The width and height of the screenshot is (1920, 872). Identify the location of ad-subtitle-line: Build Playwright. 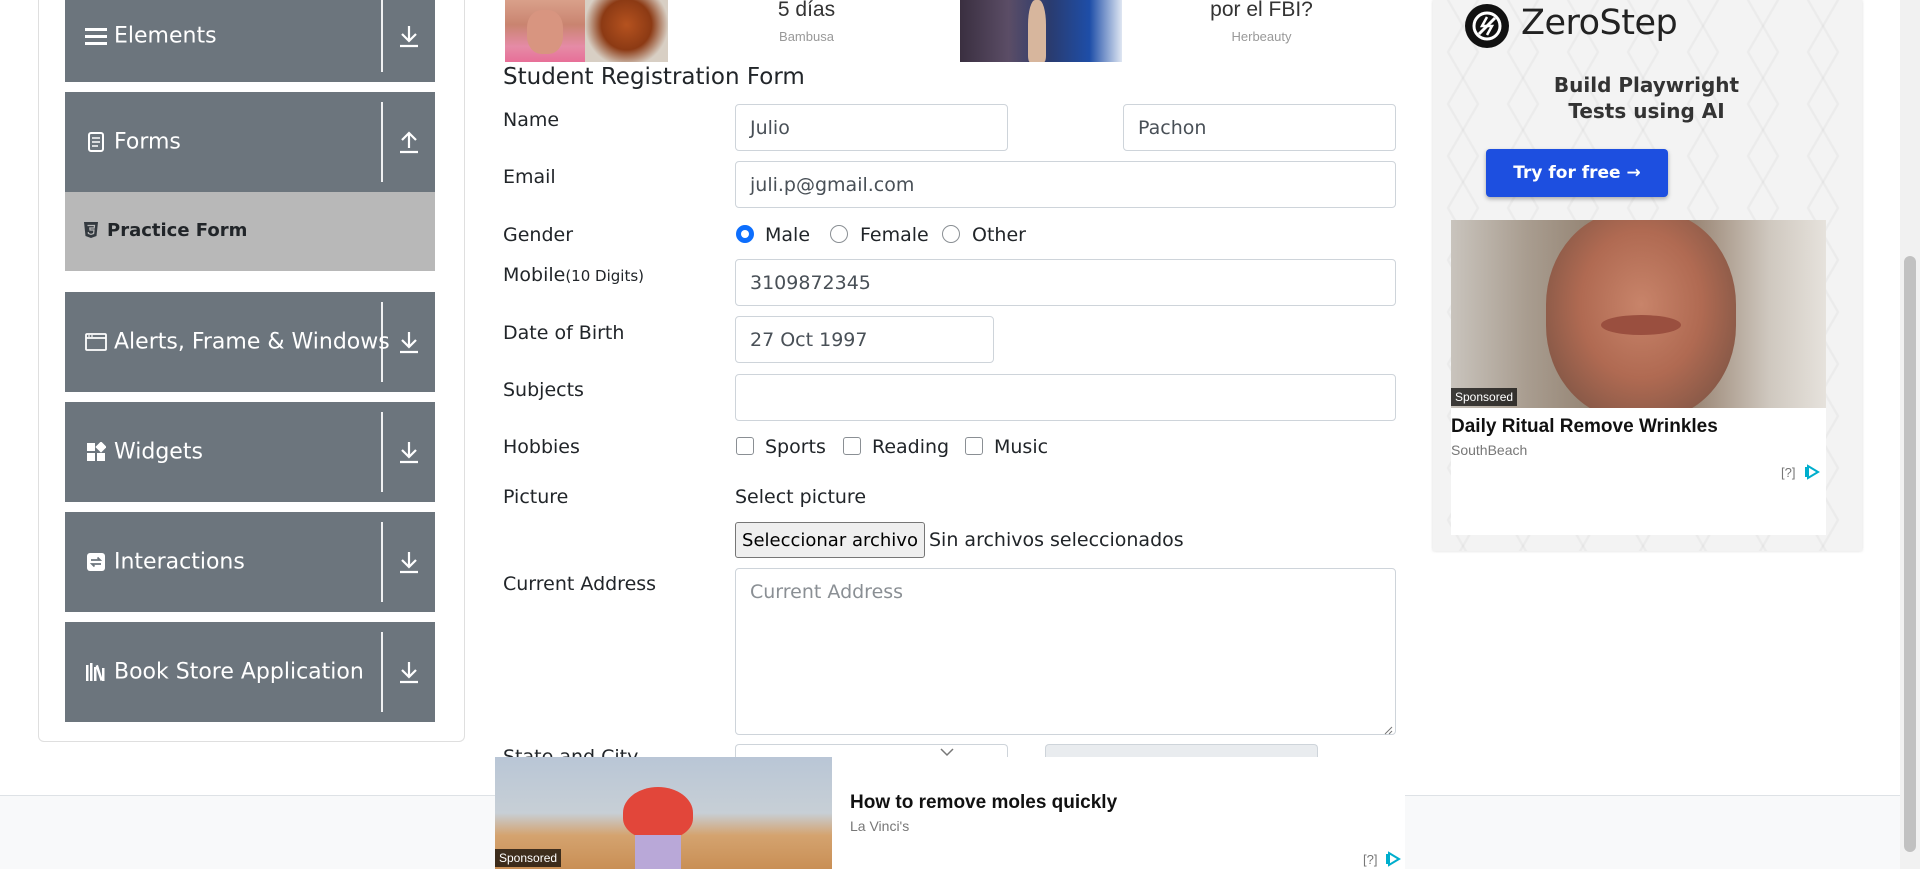
(1646, 85).